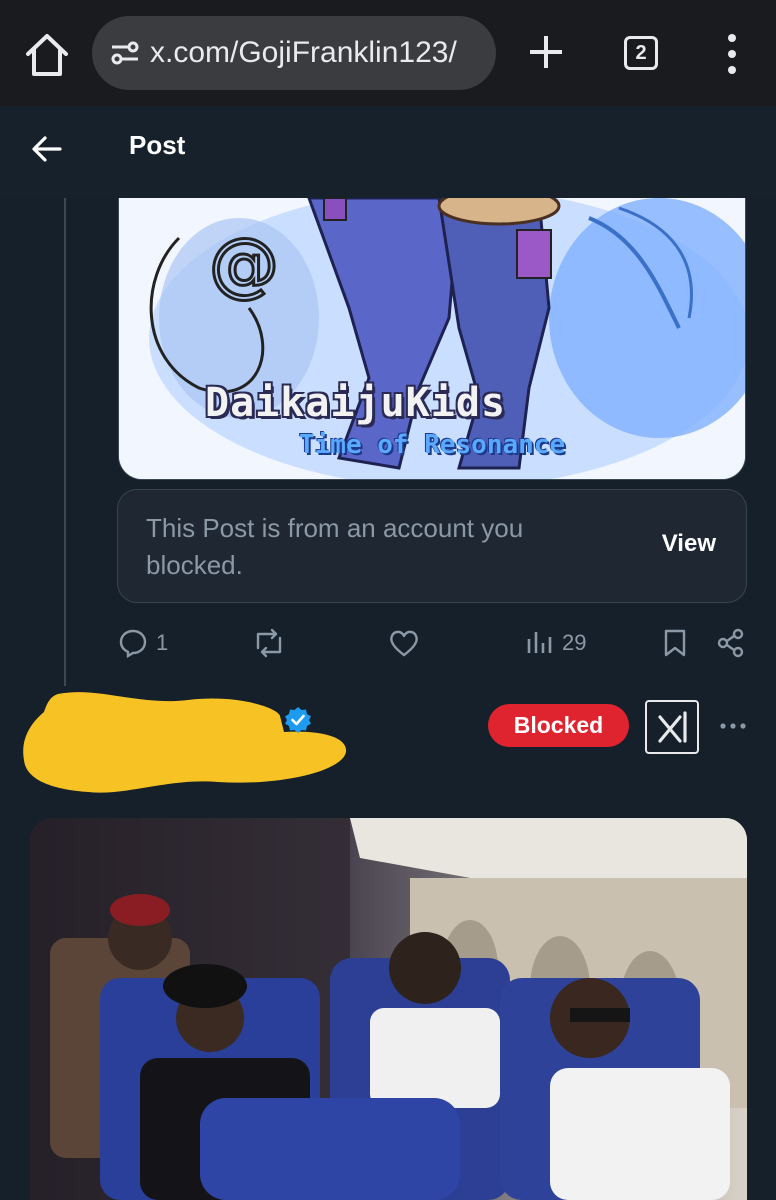 This screenshot has width=776, height=1200. I want to click on reply-icon, so click(133, 643).